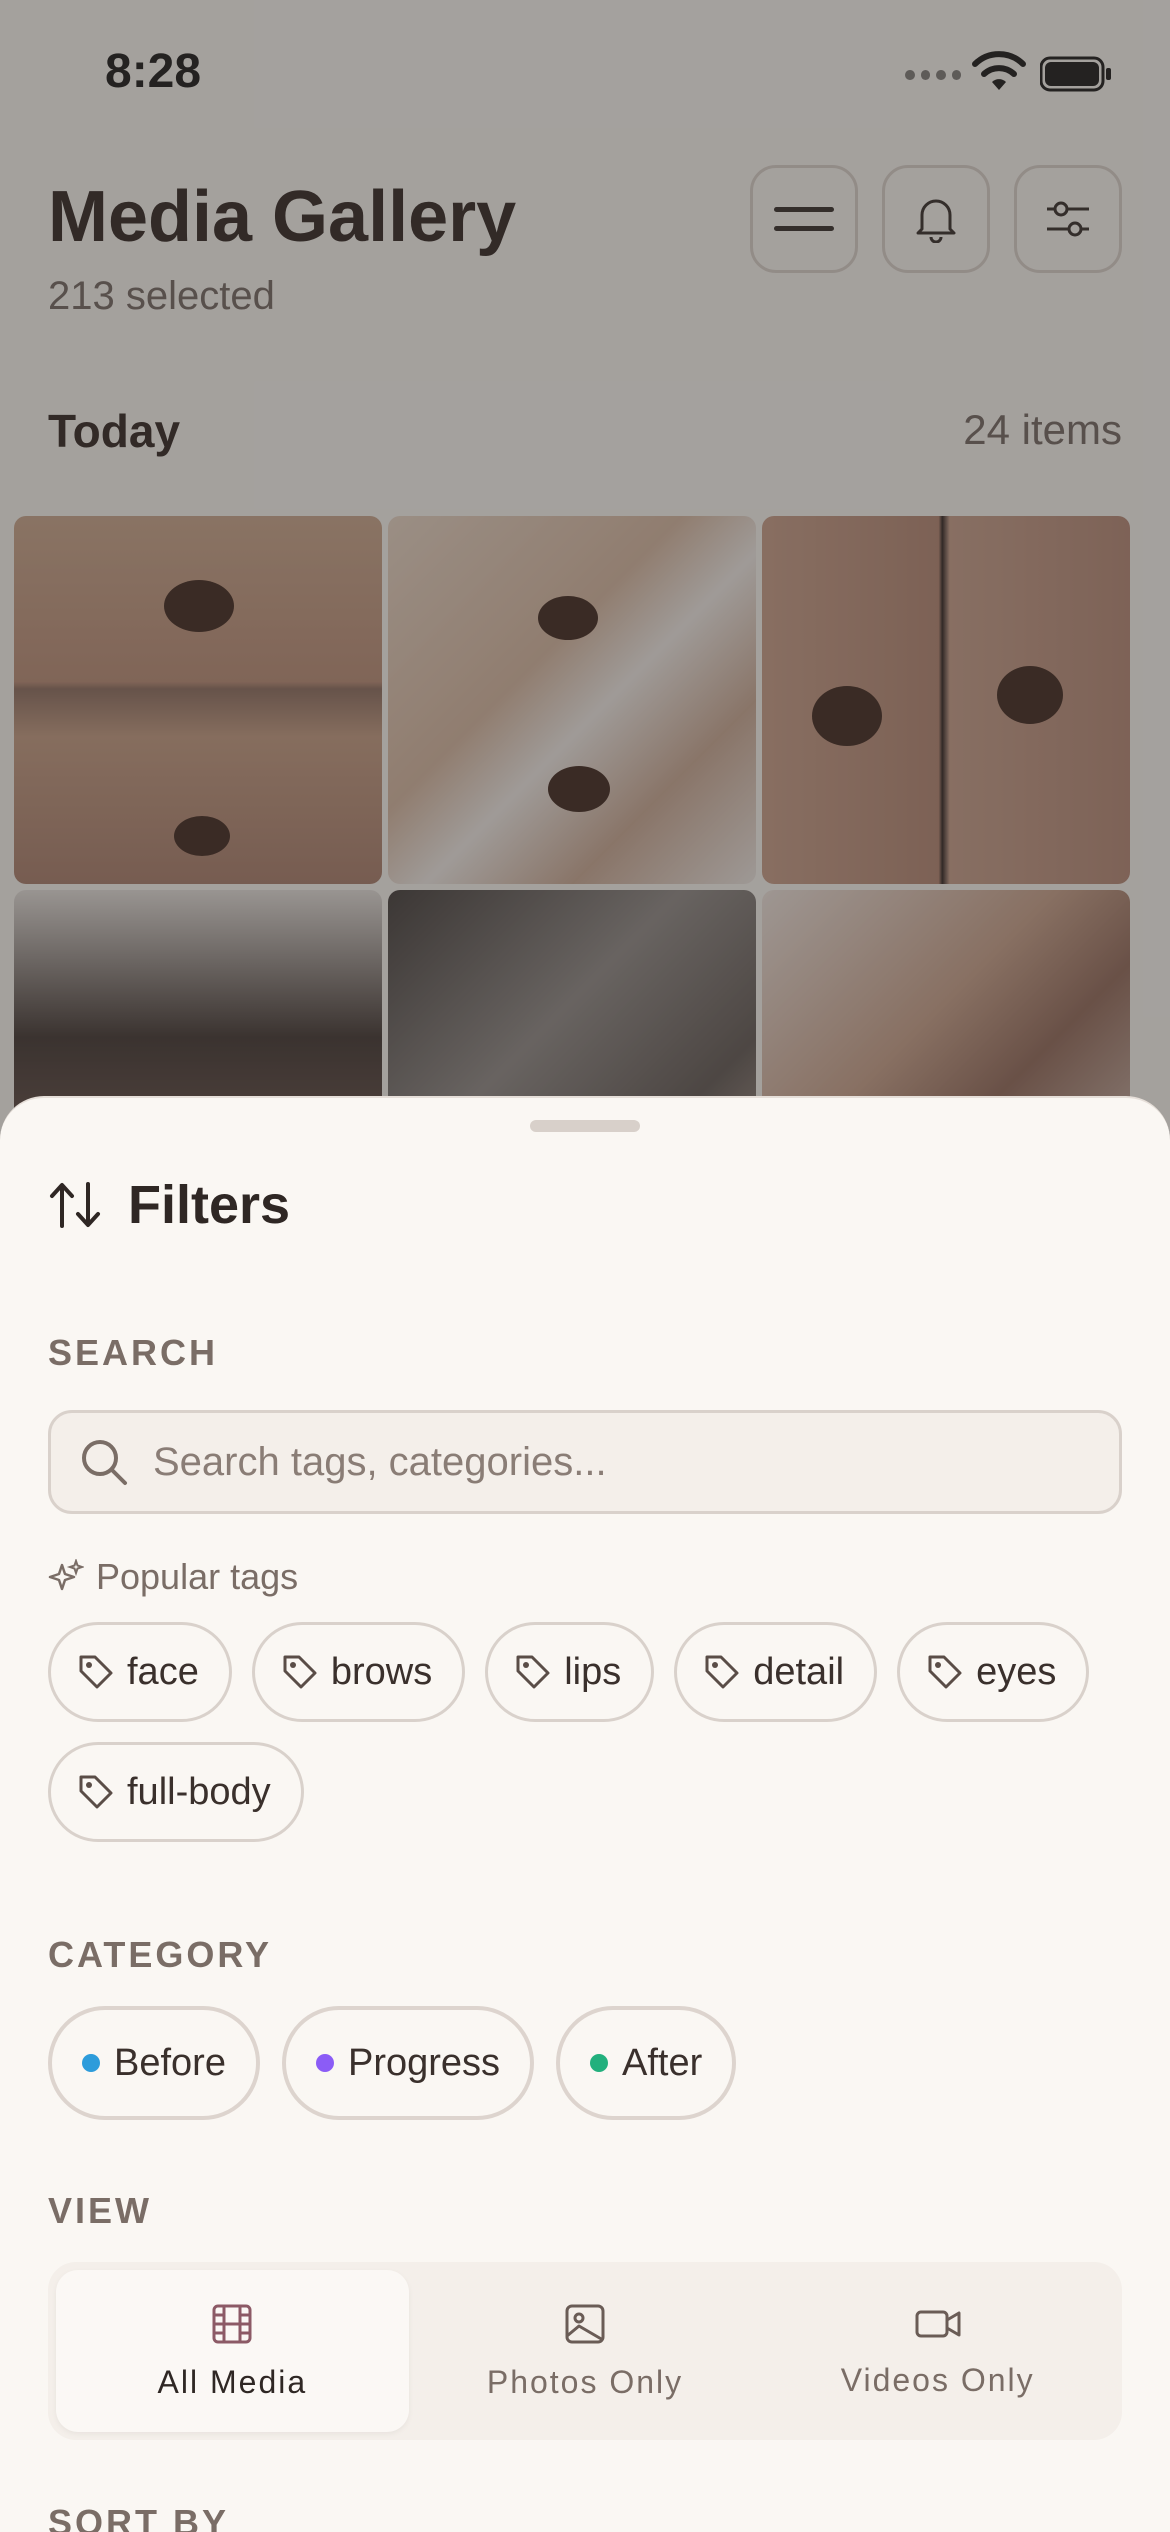 This screenshot has width=1170, height=2532. Describe the element at coordinates (588, 1732) in the screenshot. I see `tag-list: face brows lips detail eyes full-body` at that location.